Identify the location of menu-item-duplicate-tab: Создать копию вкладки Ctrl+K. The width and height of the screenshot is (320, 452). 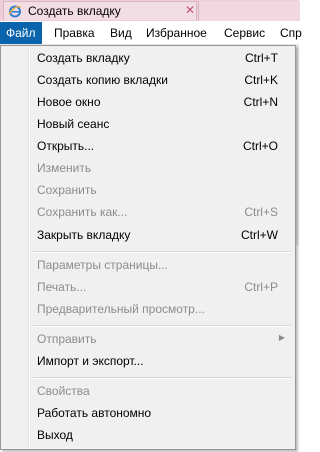
(148, 81).